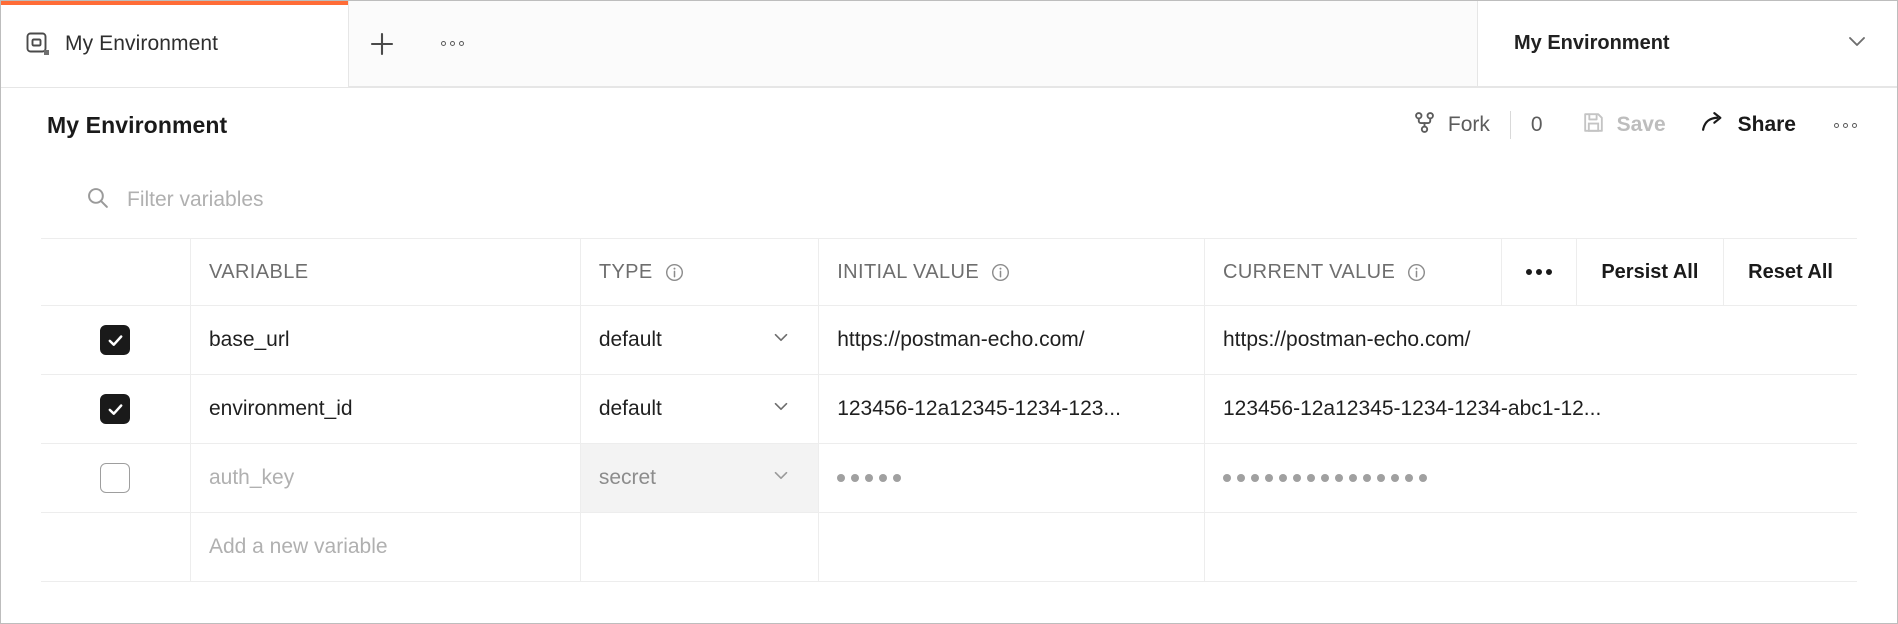 The image size is (1898, 624). What do you see at coordinates (357, 200) in the screenshot?
I see `filter-variables-input` at bounding box center [357, 200].